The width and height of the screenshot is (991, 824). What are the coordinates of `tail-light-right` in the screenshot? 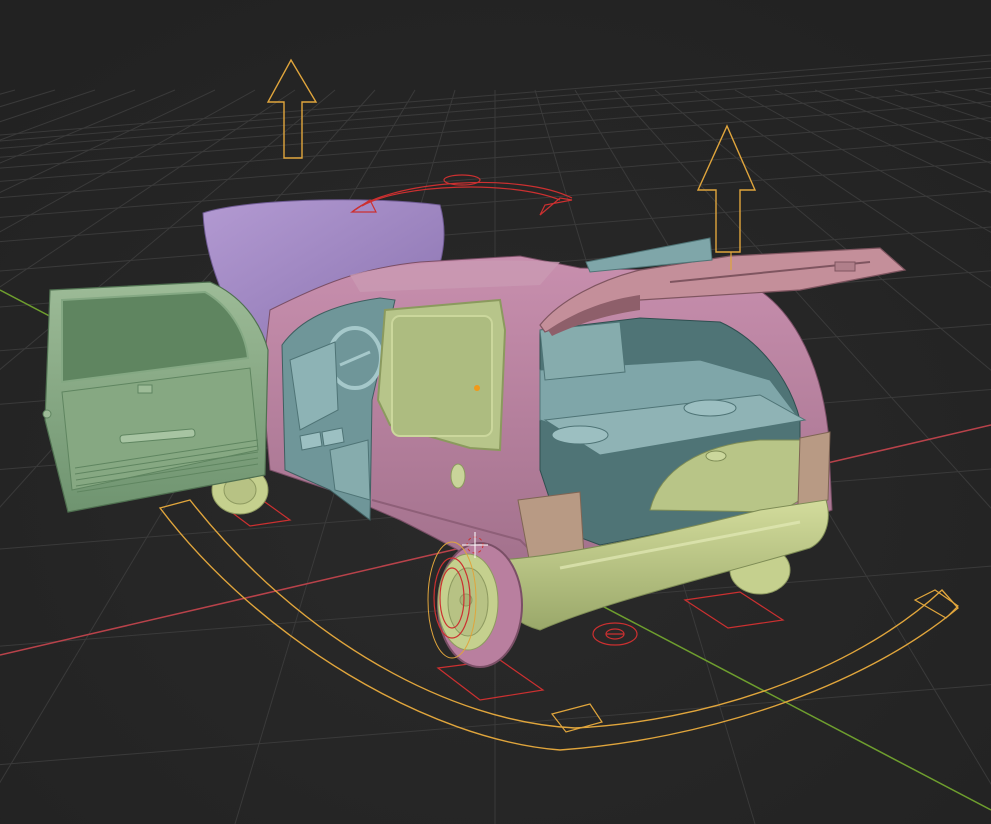 It's located at (814, 468).